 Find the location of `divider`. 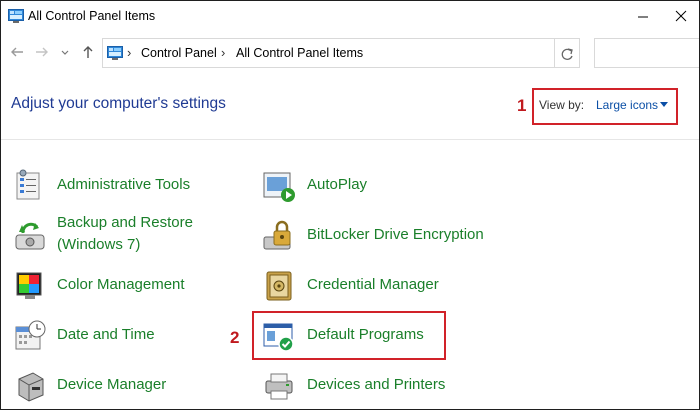

divider is located at coordinates (350, 139).